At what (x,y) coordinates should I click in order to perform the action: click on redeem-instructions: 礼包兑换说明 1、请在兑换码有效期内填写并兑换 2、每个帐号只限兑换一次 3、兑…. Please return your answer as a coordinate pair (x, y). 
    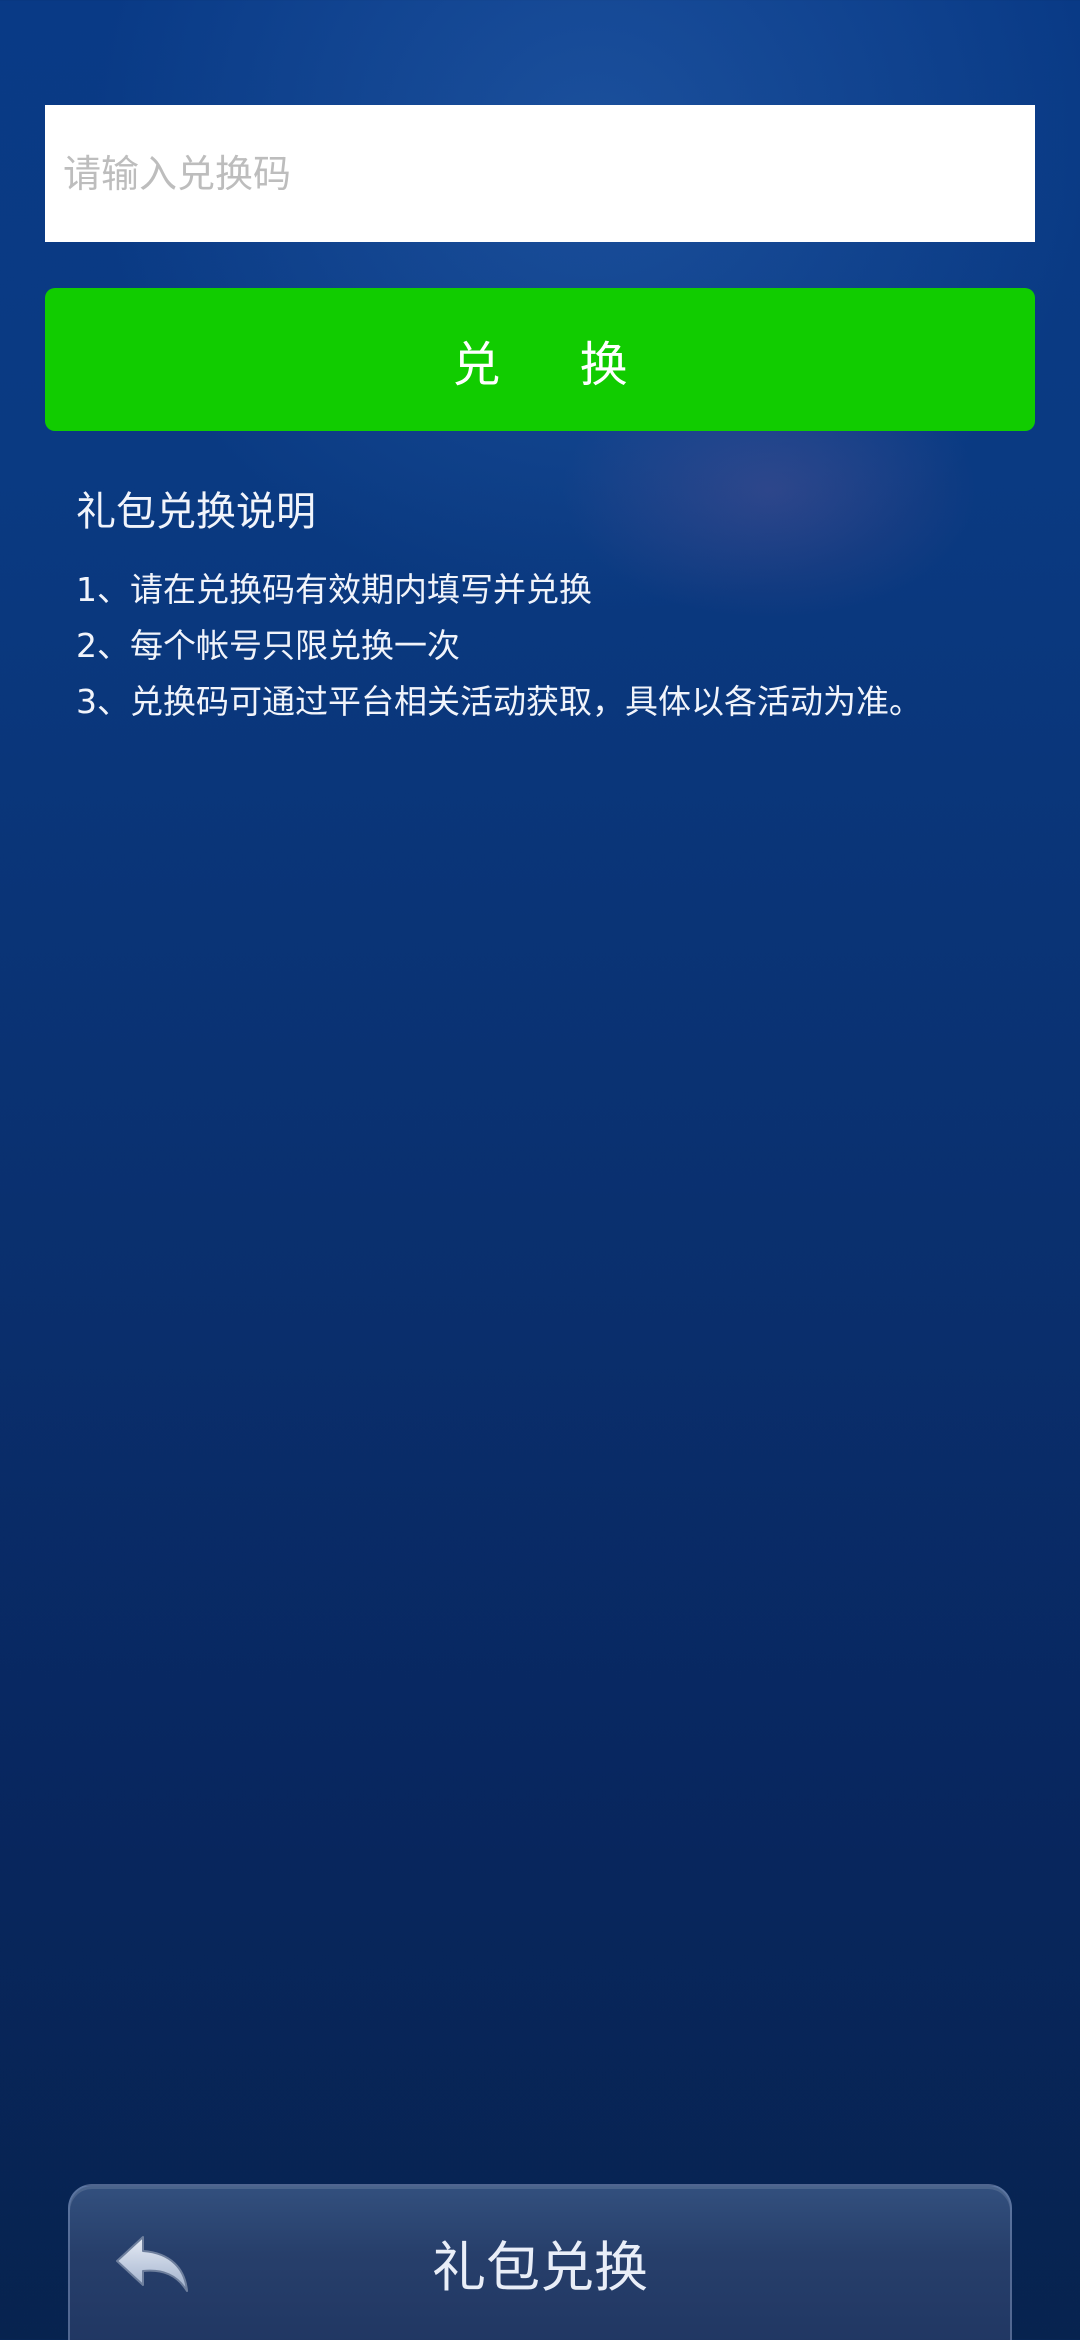
    Looking at the image, I should click on (556, 609).